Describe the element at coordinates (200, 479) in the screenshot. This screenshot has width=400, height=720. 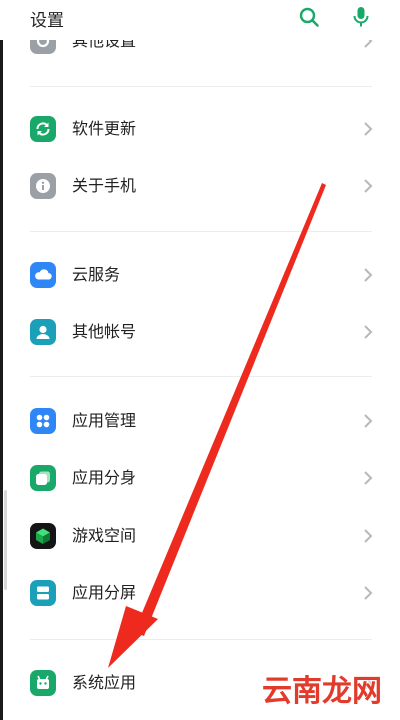
I see `settings-item-app-clone: 应用分身` at that location.